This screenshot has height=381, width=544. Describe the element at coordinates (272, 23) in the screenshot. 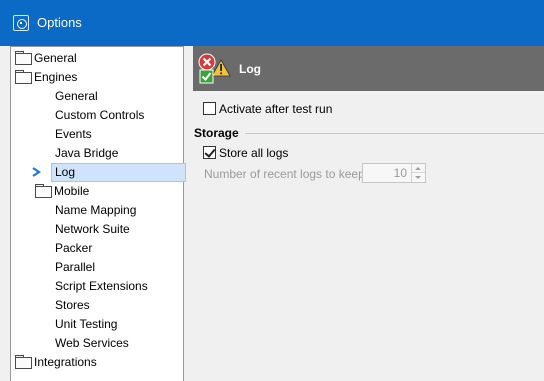

I see `title-bar: Options` at that location.